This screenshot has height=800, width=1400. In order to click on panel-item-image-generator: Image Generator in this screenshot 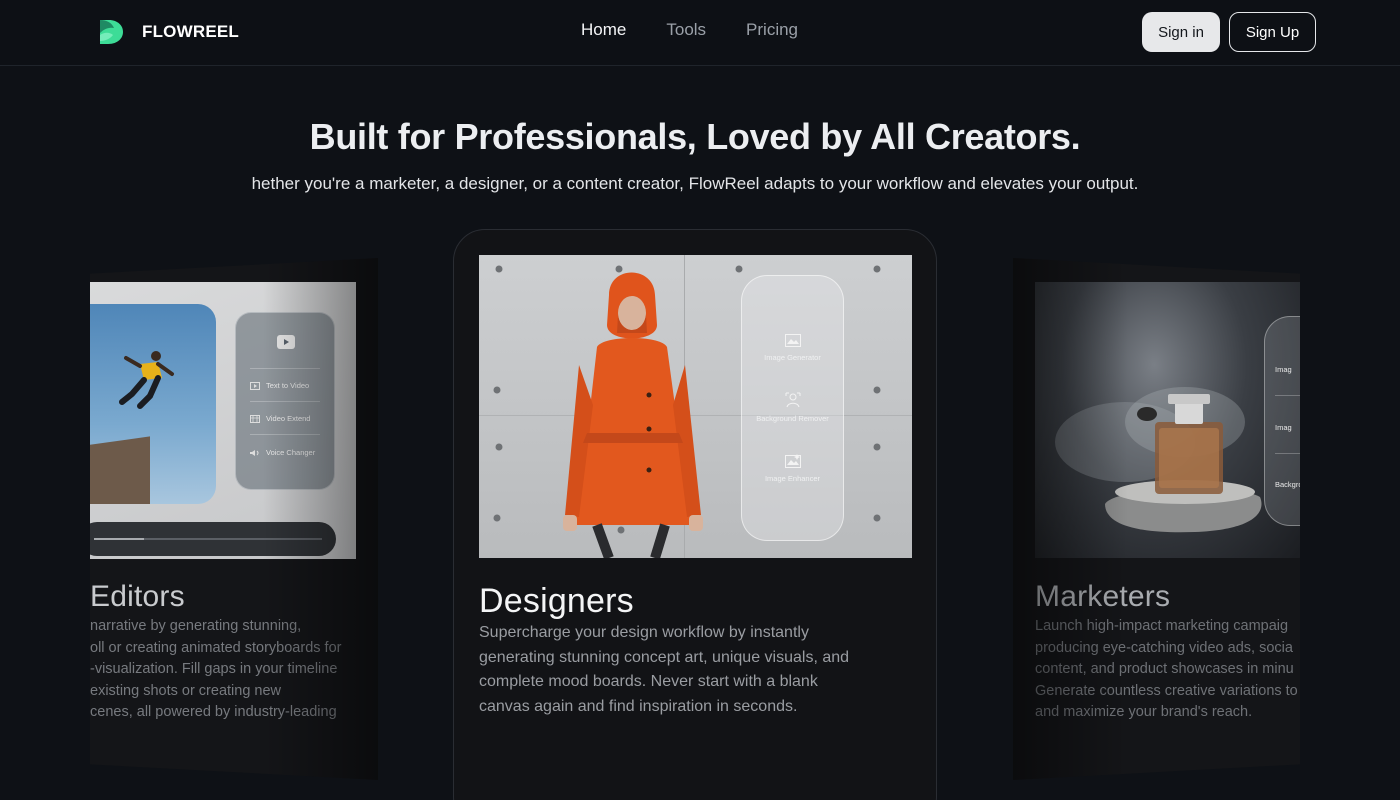, I will do `click(792, 348)`.